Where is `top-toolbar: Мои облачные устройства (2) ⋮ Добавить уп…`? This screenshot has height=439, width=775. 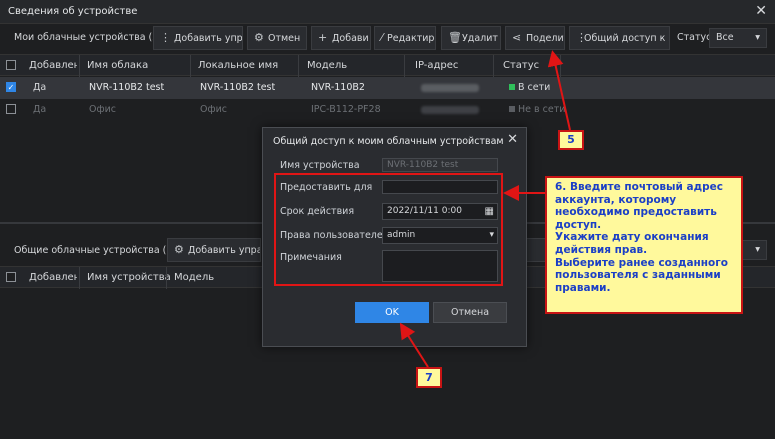
top-toolbar: Мои облачные устройства (2) ⋮ Добавить уп… is located at coordinates (387, 39).